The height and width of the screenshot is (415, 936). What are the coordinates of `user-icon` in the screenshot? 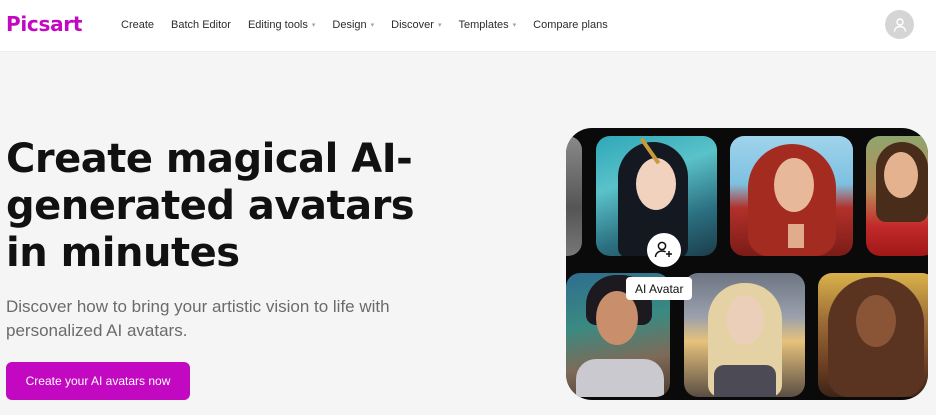 It's located at (899, 24).